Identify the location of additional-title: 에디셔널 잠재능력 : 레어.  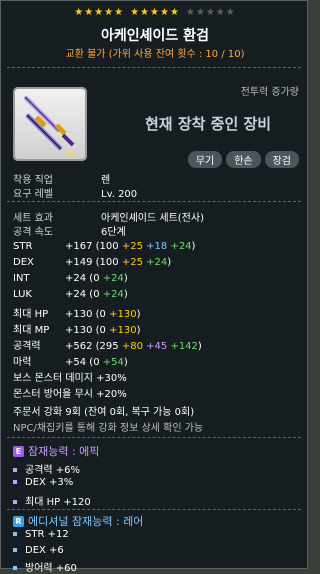
(86, 521).